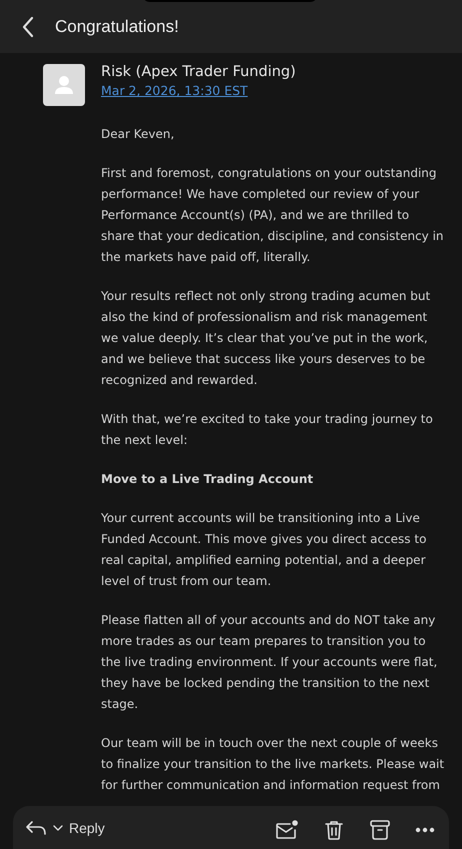 This screenshot has height=849, width=462. What do you see at coordinates (117, 26) in the screenshot?
I see `screen-title: Congratulations!` at bounding box center [117, 26].